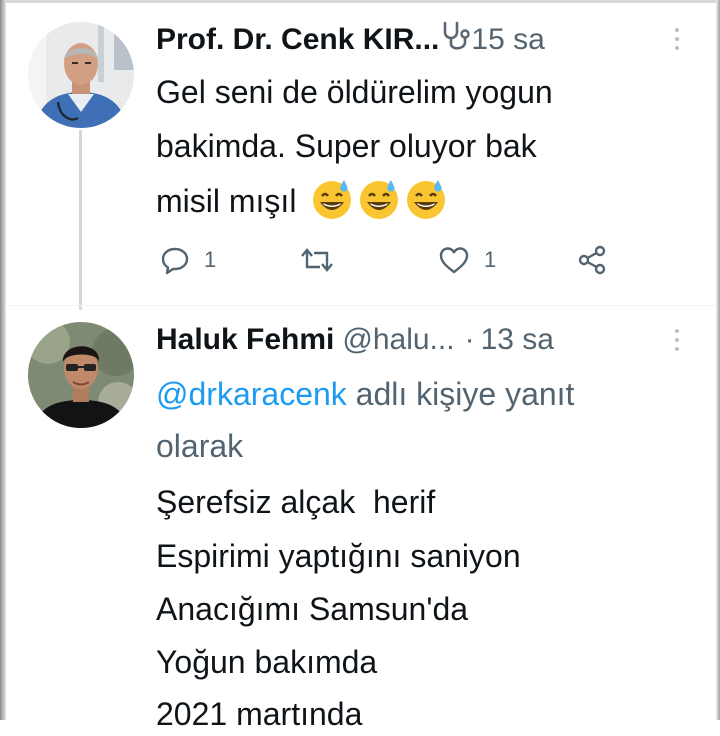  Describe the element at coordinates (3, 360) in the screenshot. I see `screen-edge-left` at that location.